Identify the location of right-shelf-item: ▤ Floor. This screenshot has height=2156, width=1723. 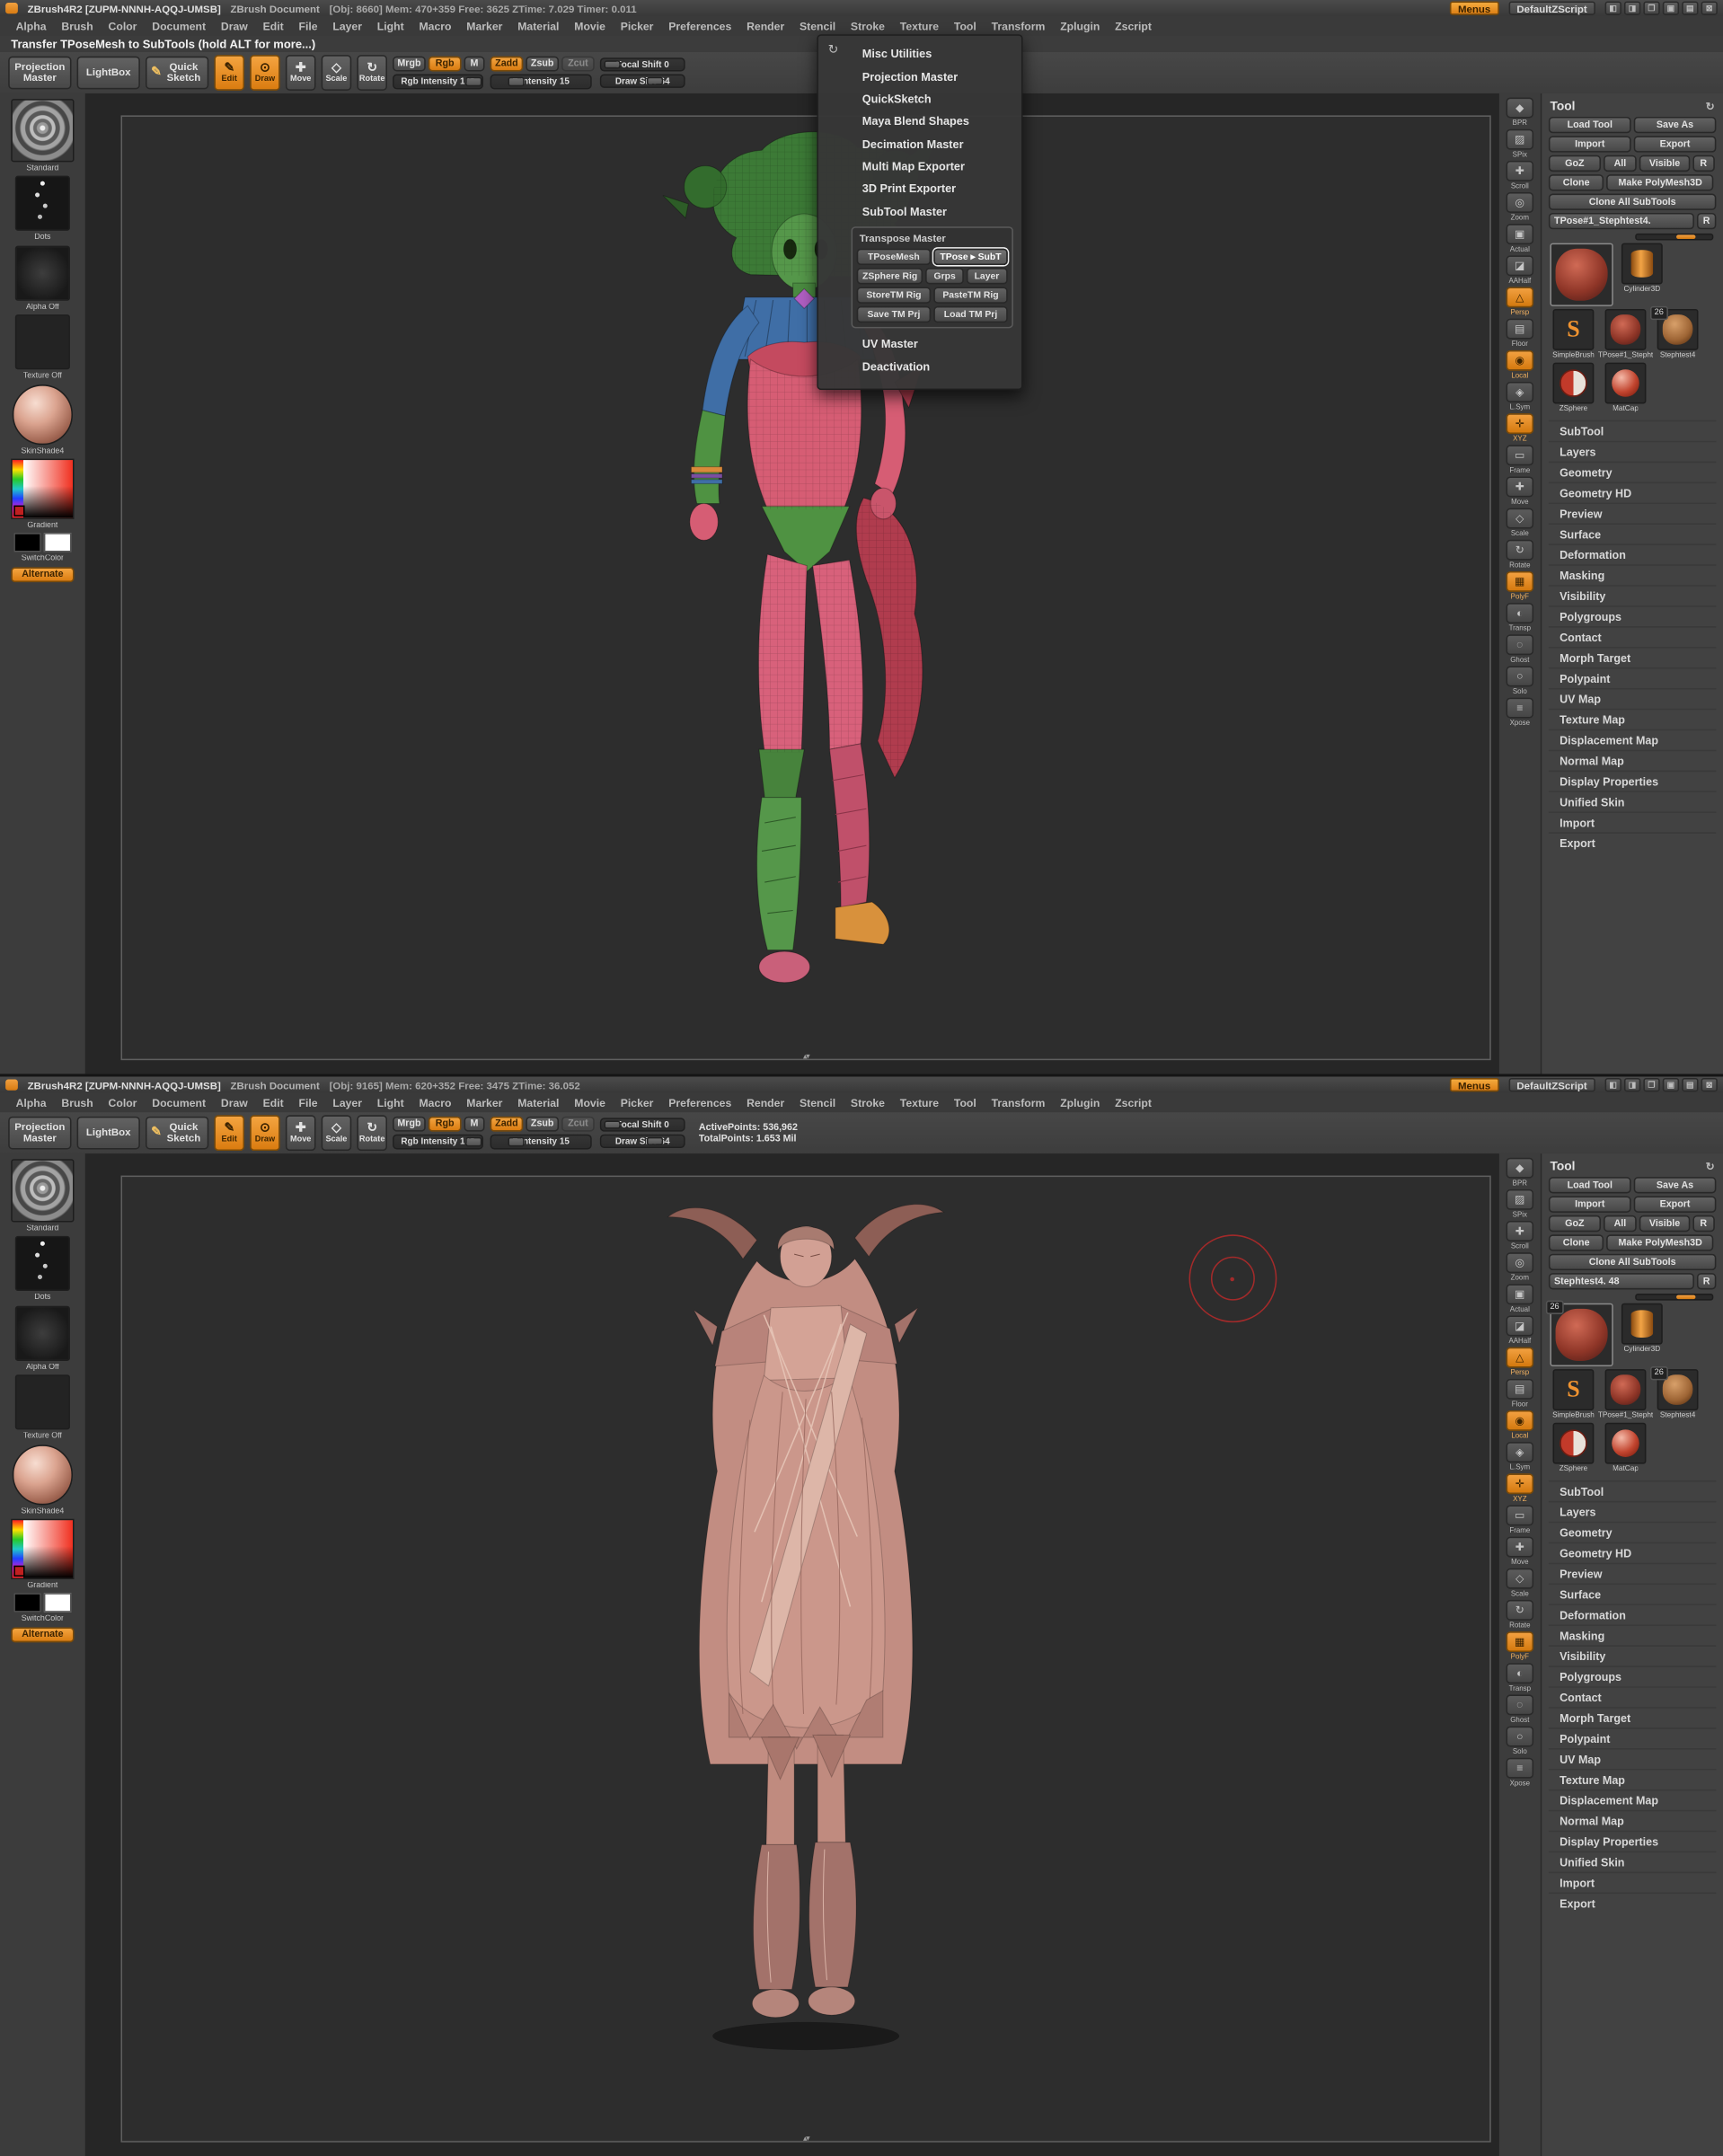
(1519, 334).